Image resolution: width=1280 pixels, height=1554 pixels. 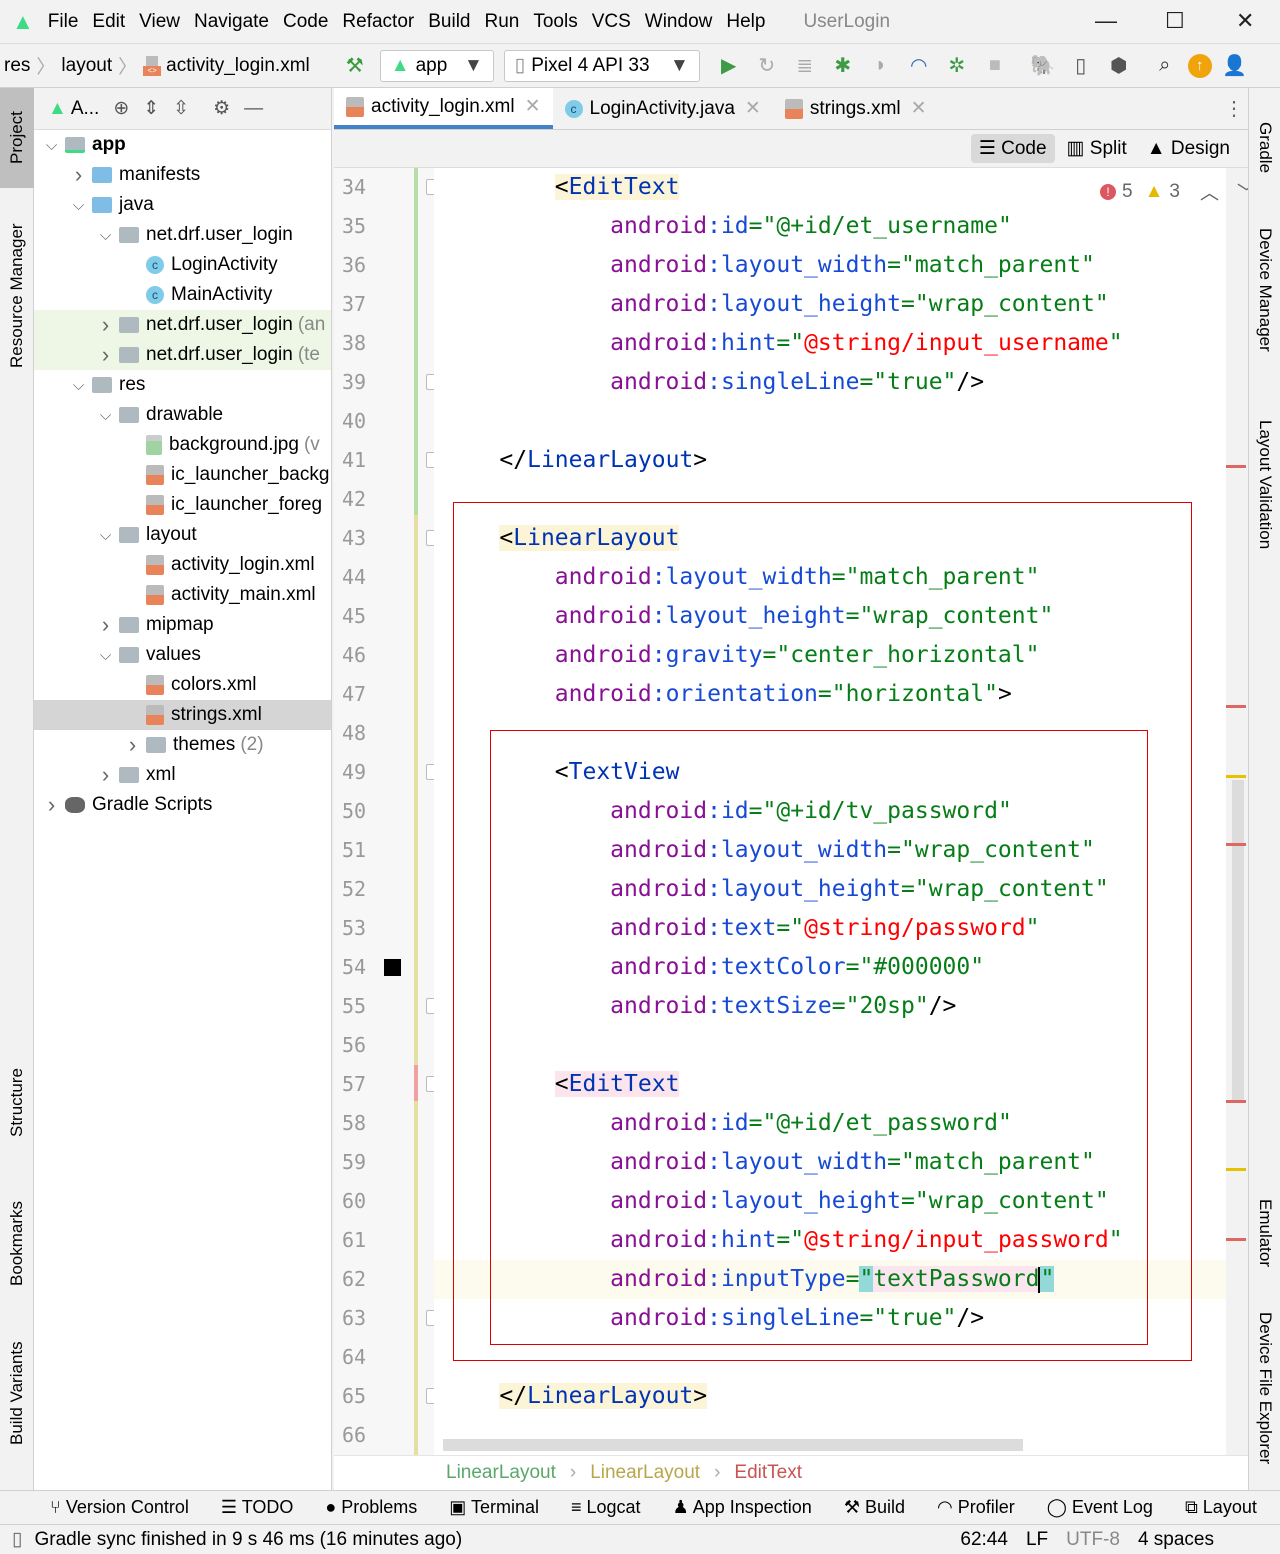 What do you see at coordinates (1236, 1169) in the screenshot?
I see `warning-stripe` at bounding box center [1236, 1169].